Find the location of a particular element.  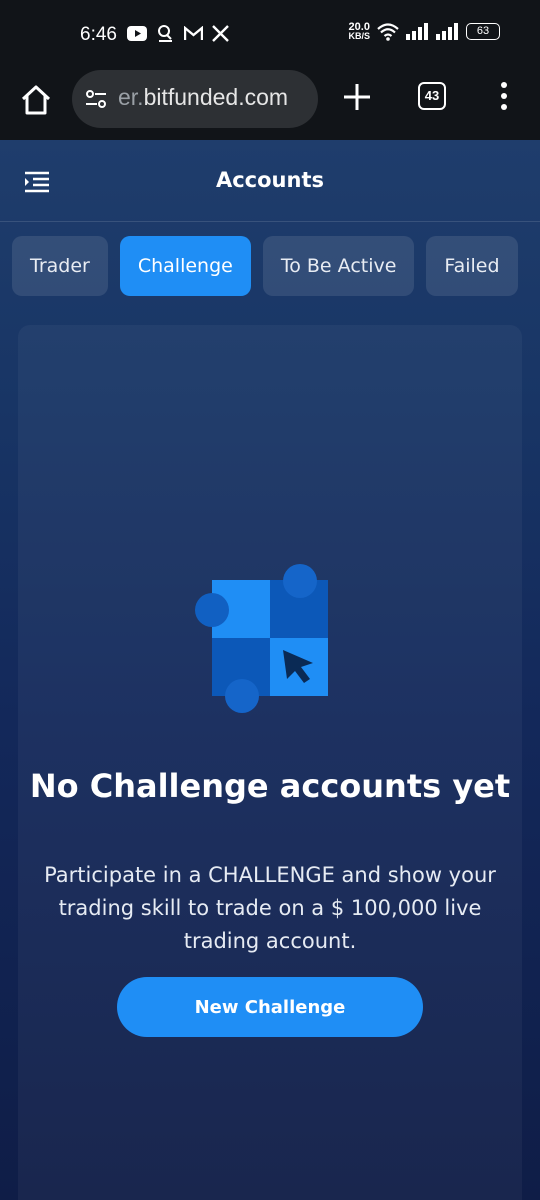

empty-state-title: No Challenge accounts yet is located at coordinates (270, 786).